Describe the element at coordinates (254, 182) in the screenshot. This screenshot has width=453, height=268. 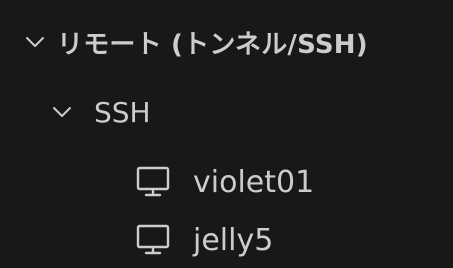
I see `host-label: violet01` at that location.